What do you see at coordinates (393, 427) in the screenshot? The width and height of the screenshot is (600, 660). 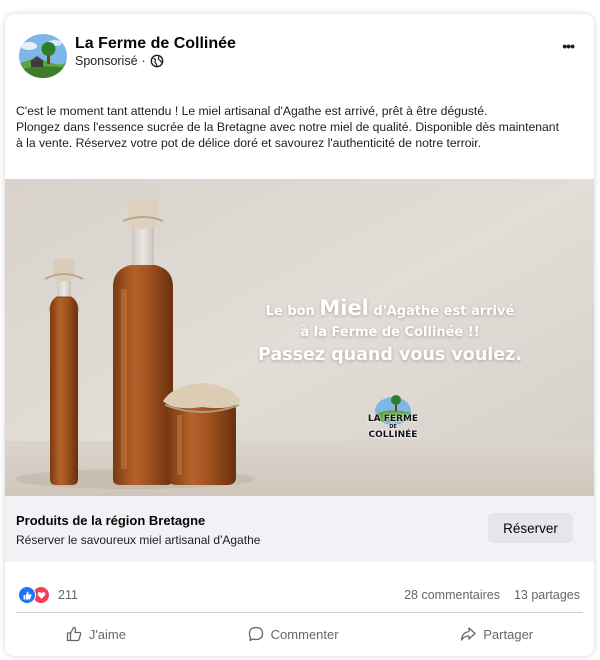 I see `farm-logo-text: LA FERME DE COLLINÉE` at bounding box center [393, 427].